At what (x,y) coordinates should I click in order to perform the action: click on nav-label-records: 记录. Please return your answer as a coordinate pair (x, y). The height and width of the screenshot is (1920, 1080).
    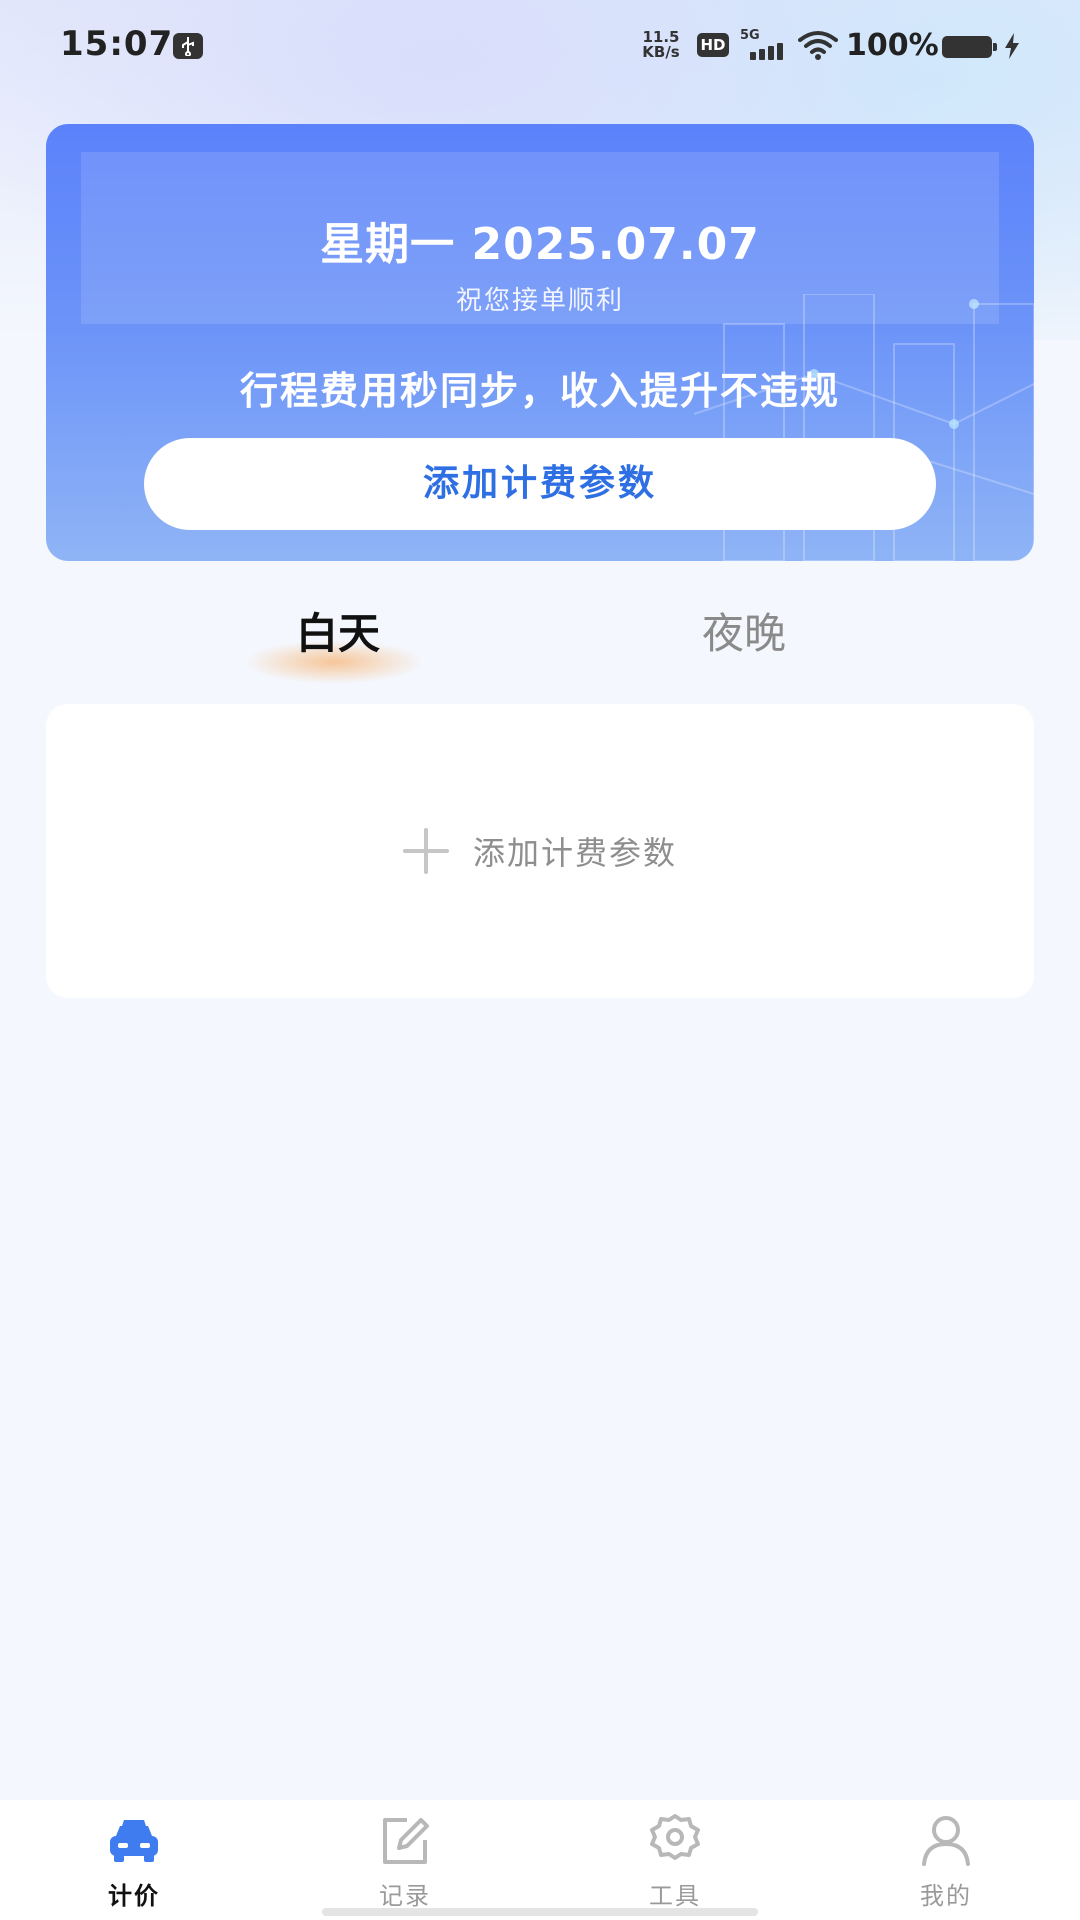
    Looking at the image, I should click on (405, 1896).